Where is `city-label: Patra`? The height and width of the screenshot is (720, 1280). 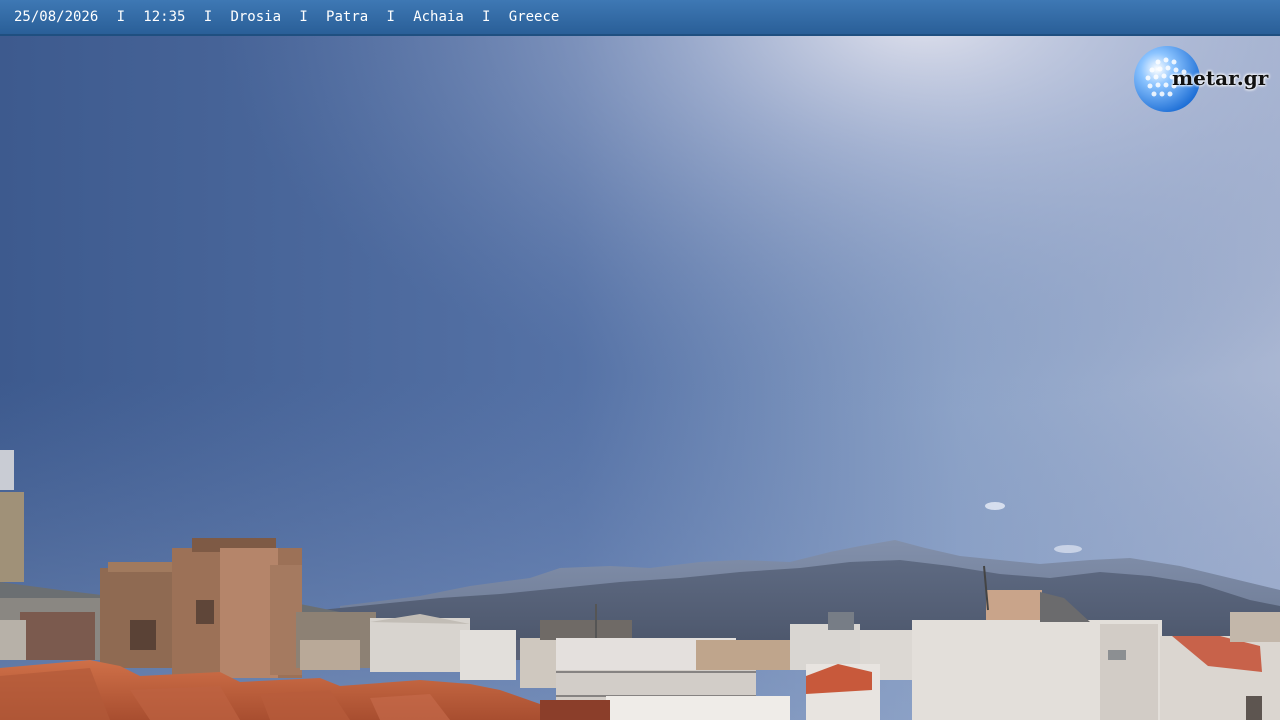 city-label: Patra is located at coordinates (347, 17).